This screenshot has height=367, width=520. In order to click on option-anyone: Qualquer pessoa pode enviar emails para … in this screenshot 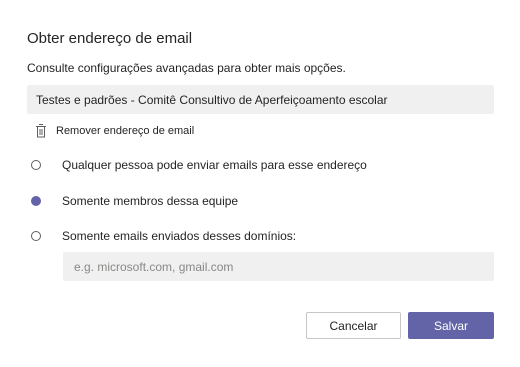, I will do `click(199, 165)`.